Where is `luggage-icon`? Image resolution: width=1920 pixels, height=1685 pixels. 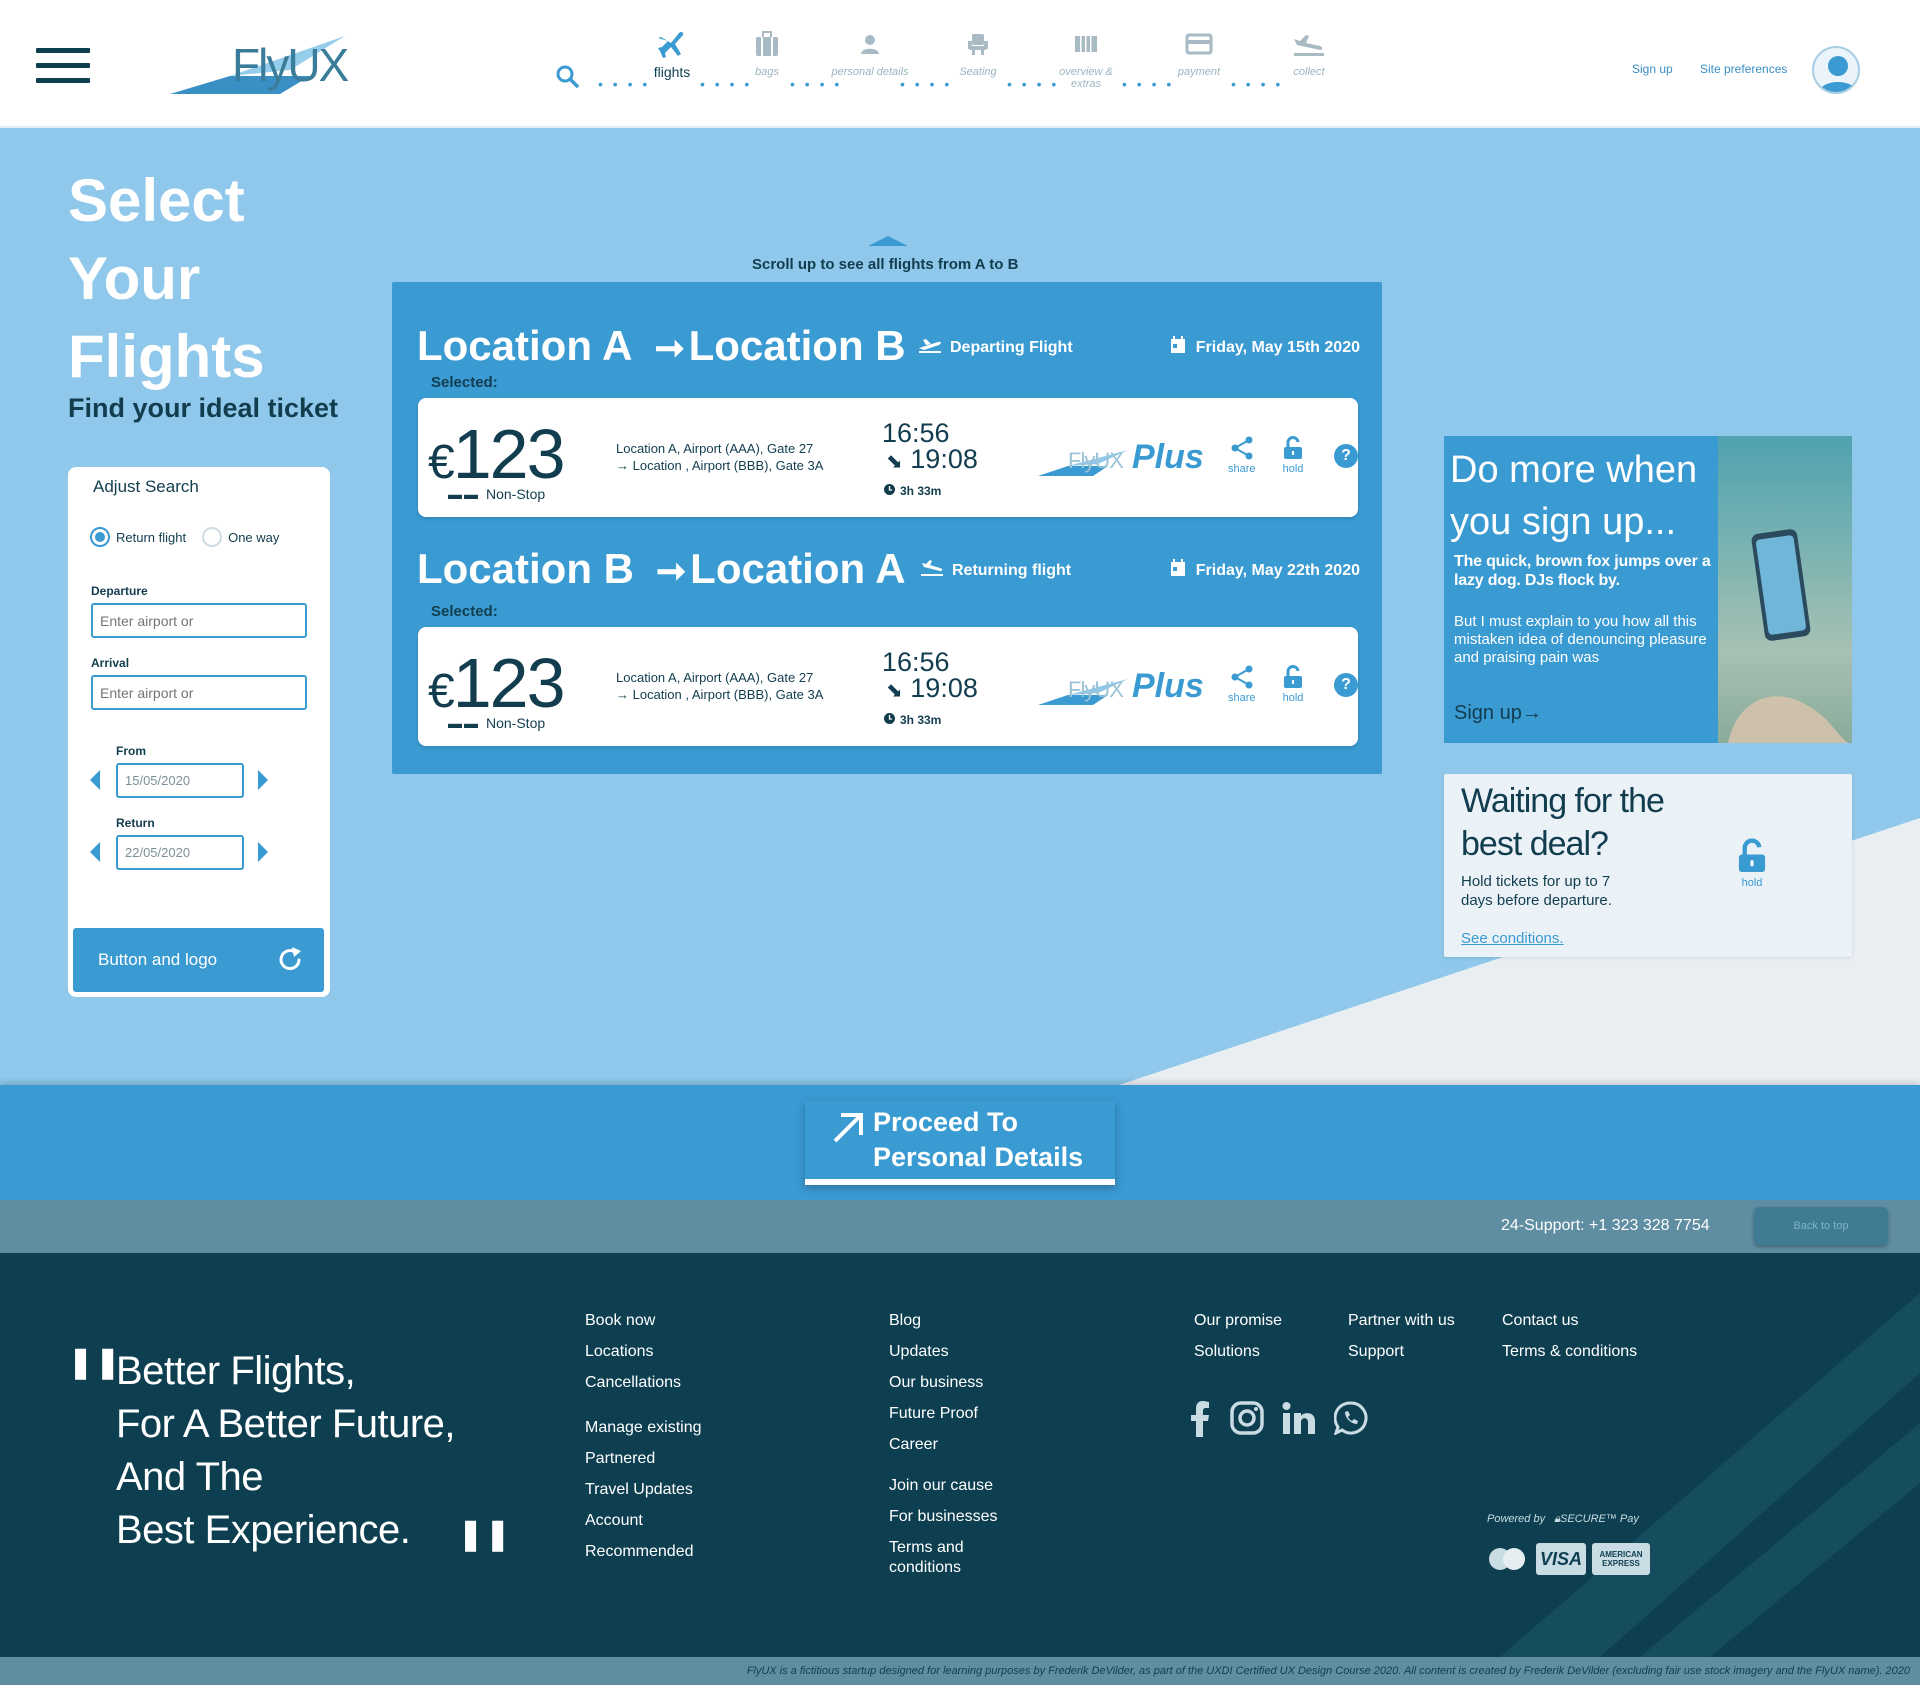
luggage-icon is located at coordinates (767, 44).